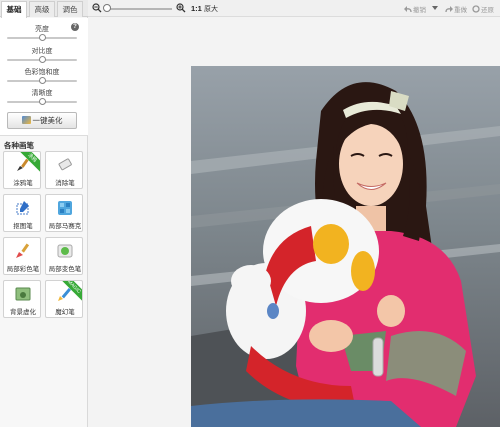  Describe the element at coordinates (22, 208) in the screenshot. I see `cutout-pen-icon` at that location.